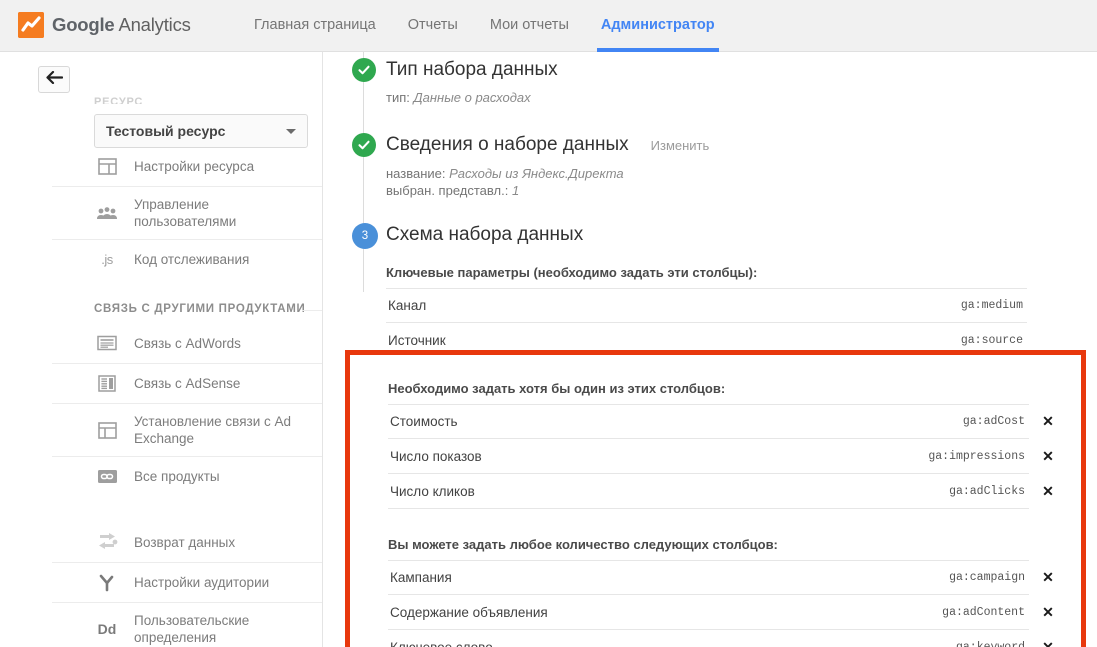 The width and height of the screenshot is (1097, 647). I want to click on section-divider, so click(312, 310).